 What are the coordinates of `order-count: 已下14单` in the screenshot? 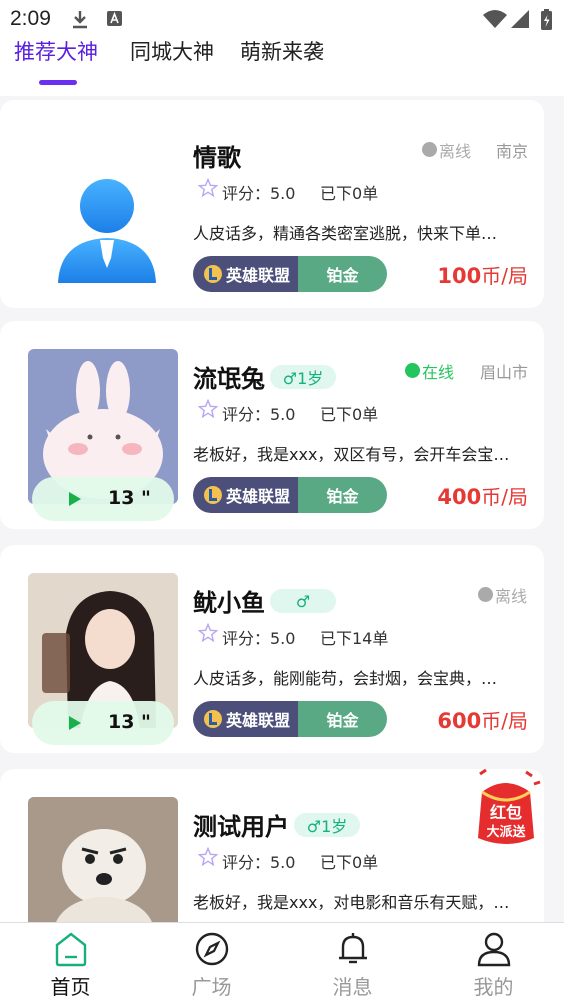 It's located at (354, 638).